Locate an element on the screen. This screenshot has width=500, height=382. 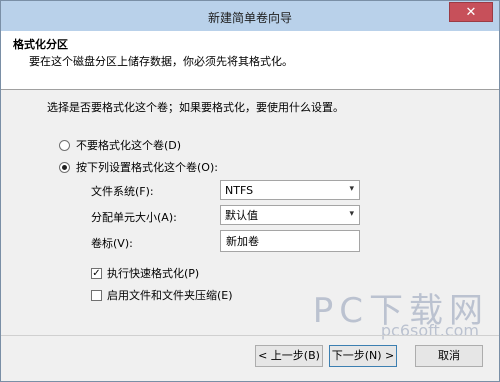
cancel-button: 取消 is located at coordinates (449, 356).